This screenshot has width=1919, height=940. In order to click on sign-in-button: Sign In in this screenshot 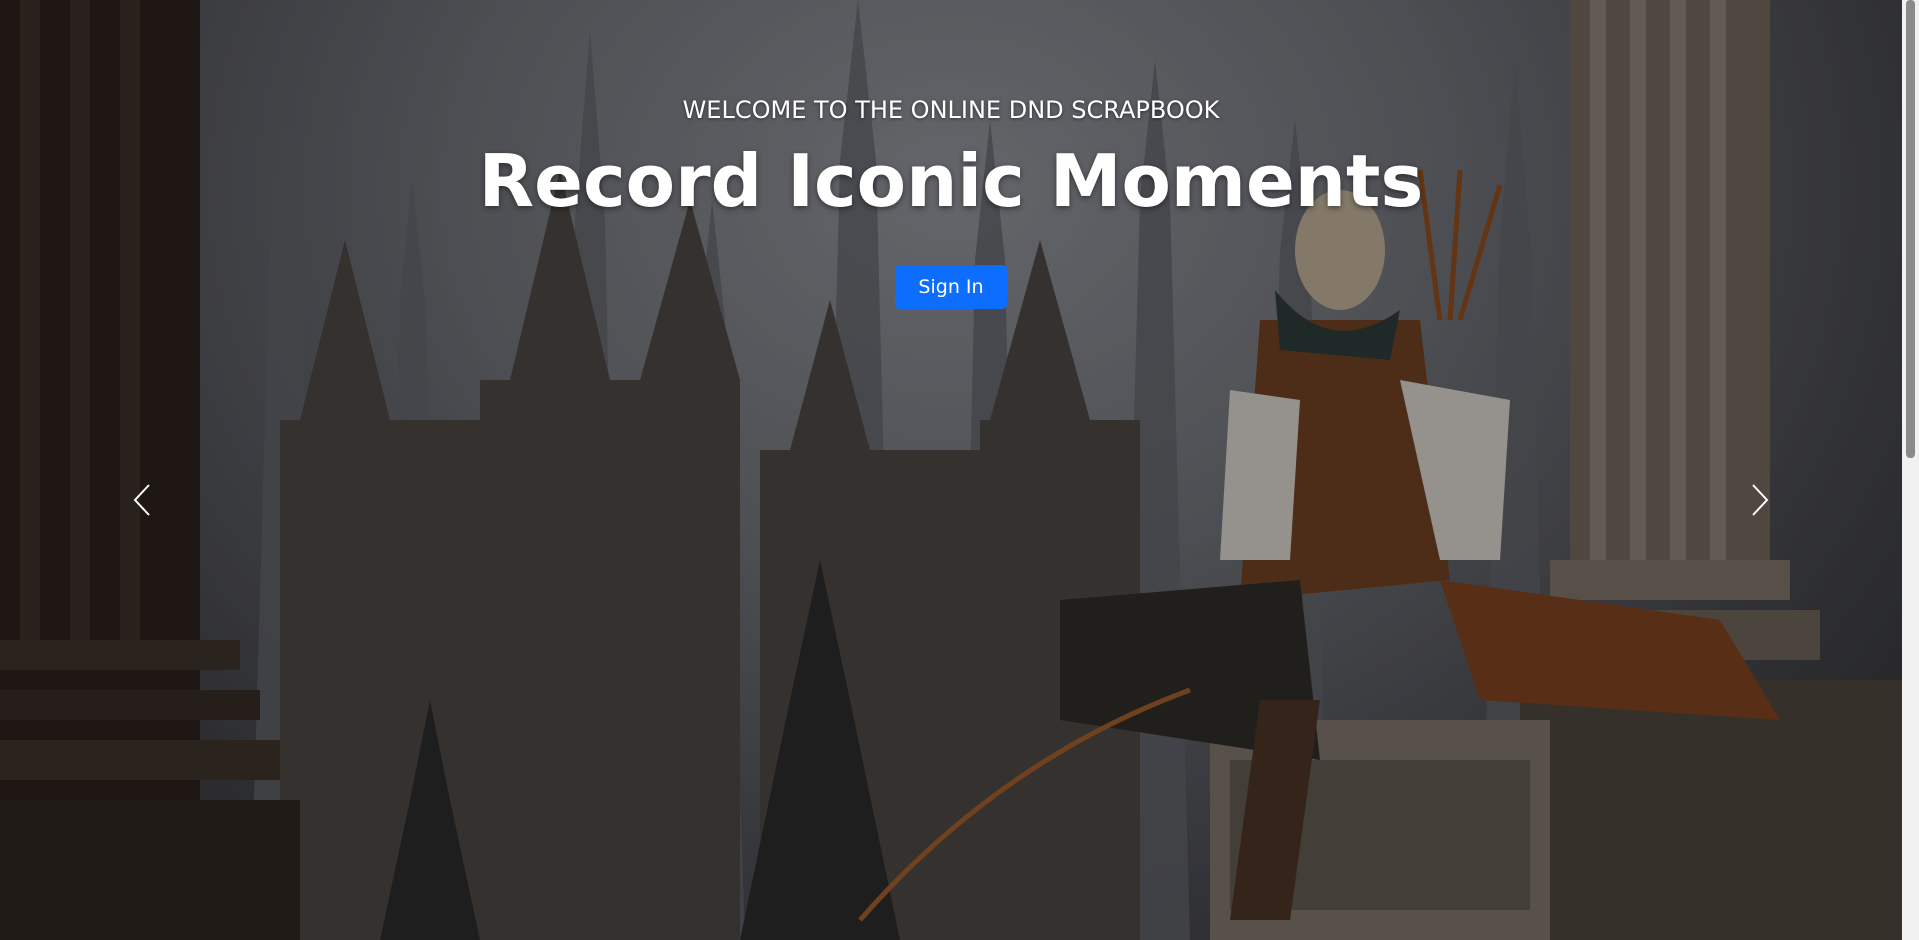, I will do `click(951, 287)`.